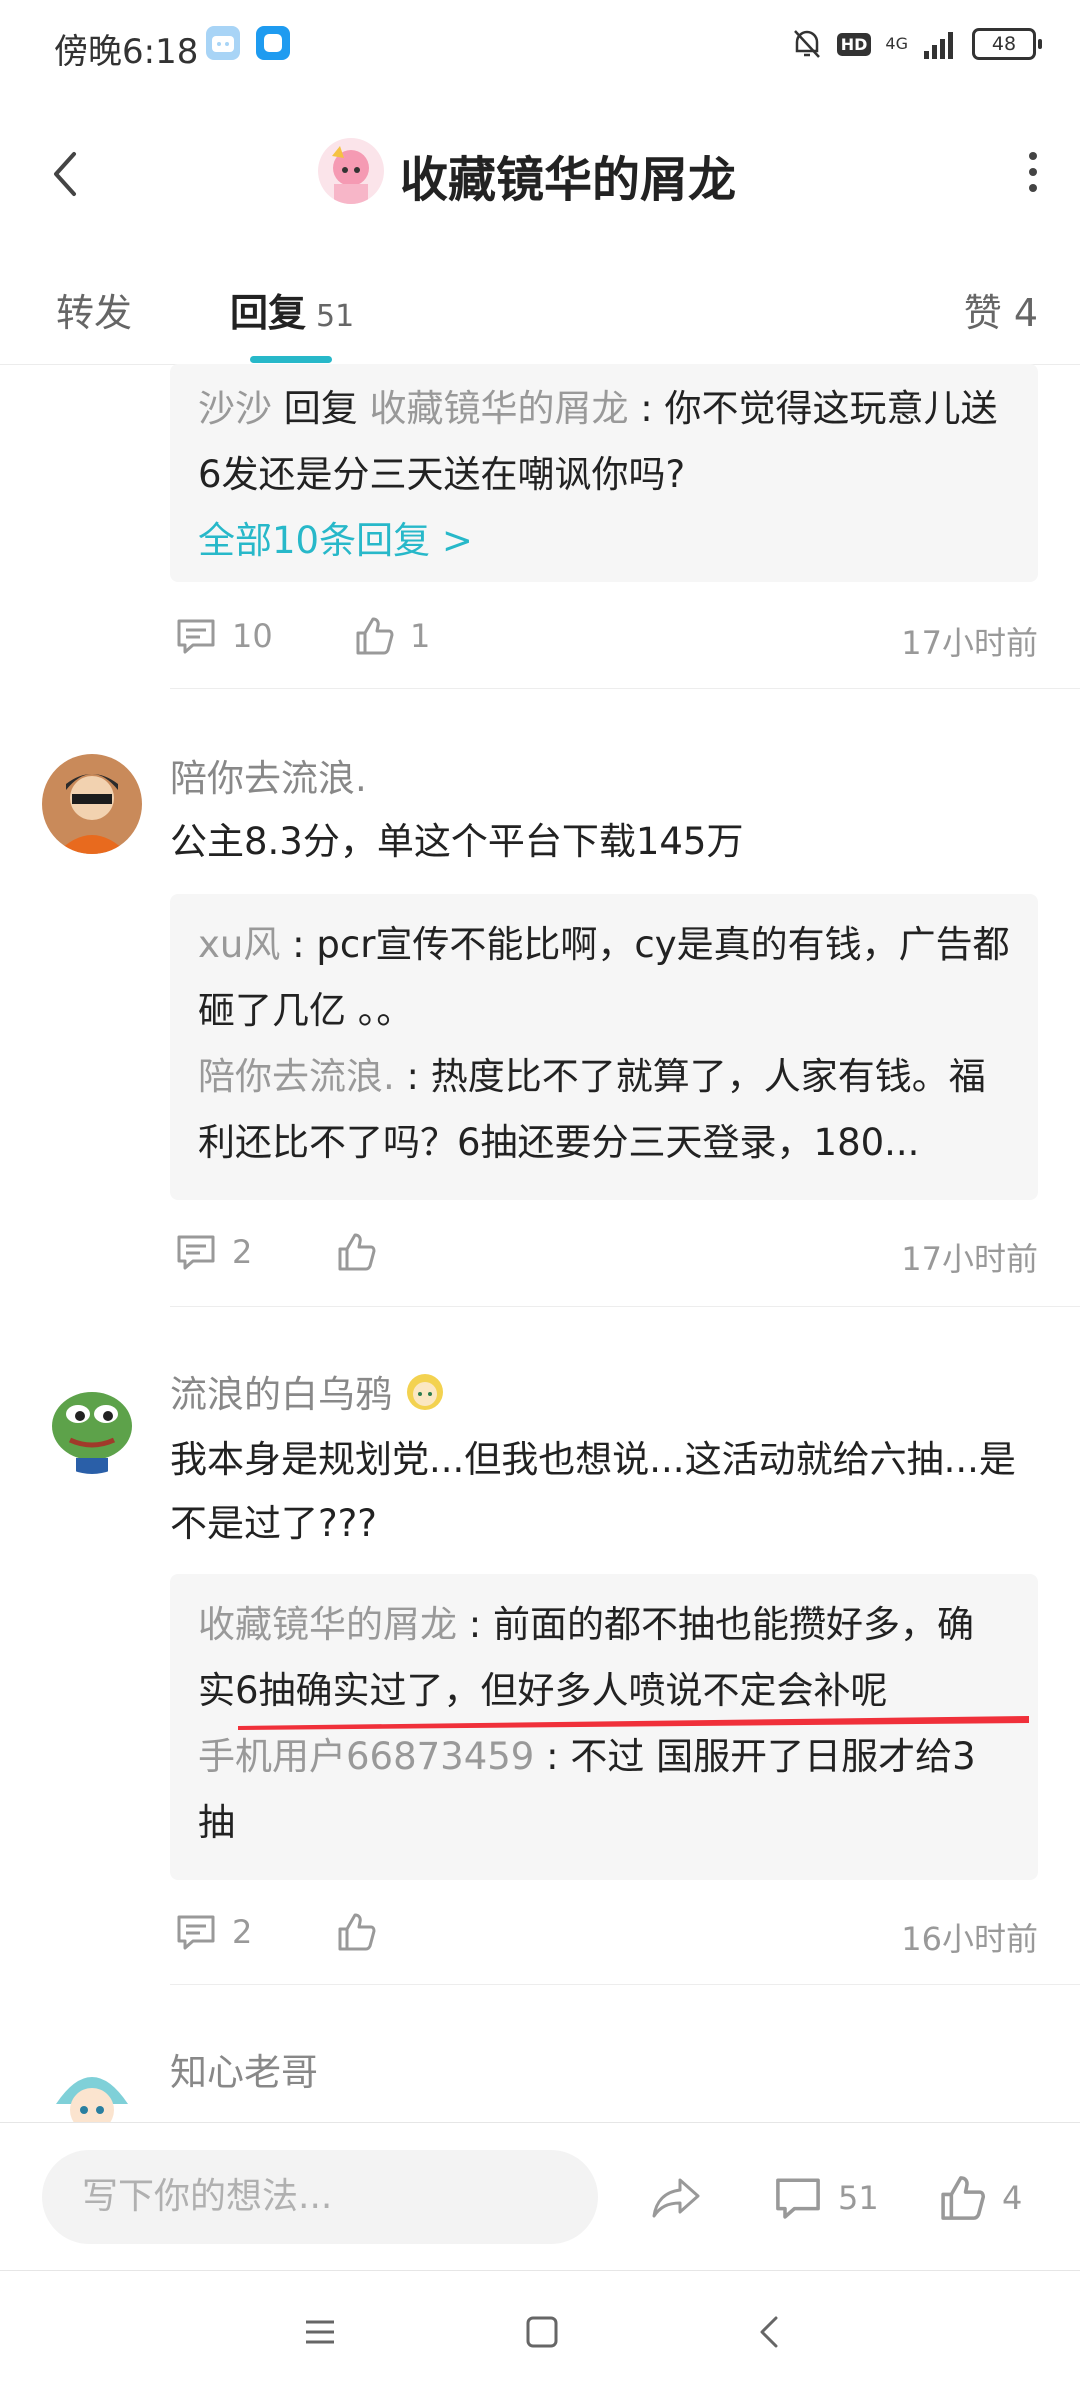 The image size is (1080, 2401). I want to click on mute-icon, so click(806, 44).